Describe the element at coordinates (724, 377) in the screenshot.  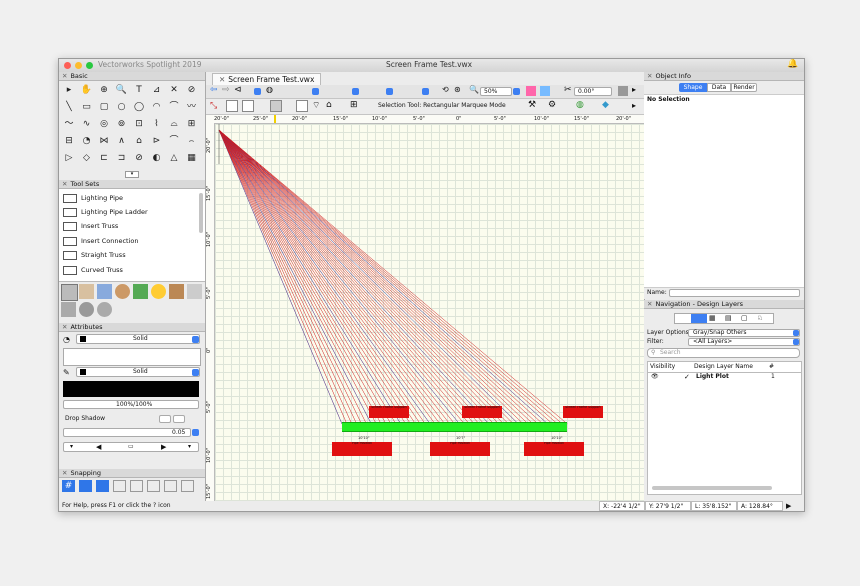
I see `table-row: 👁 ✓ Light Plot 1` at that location.